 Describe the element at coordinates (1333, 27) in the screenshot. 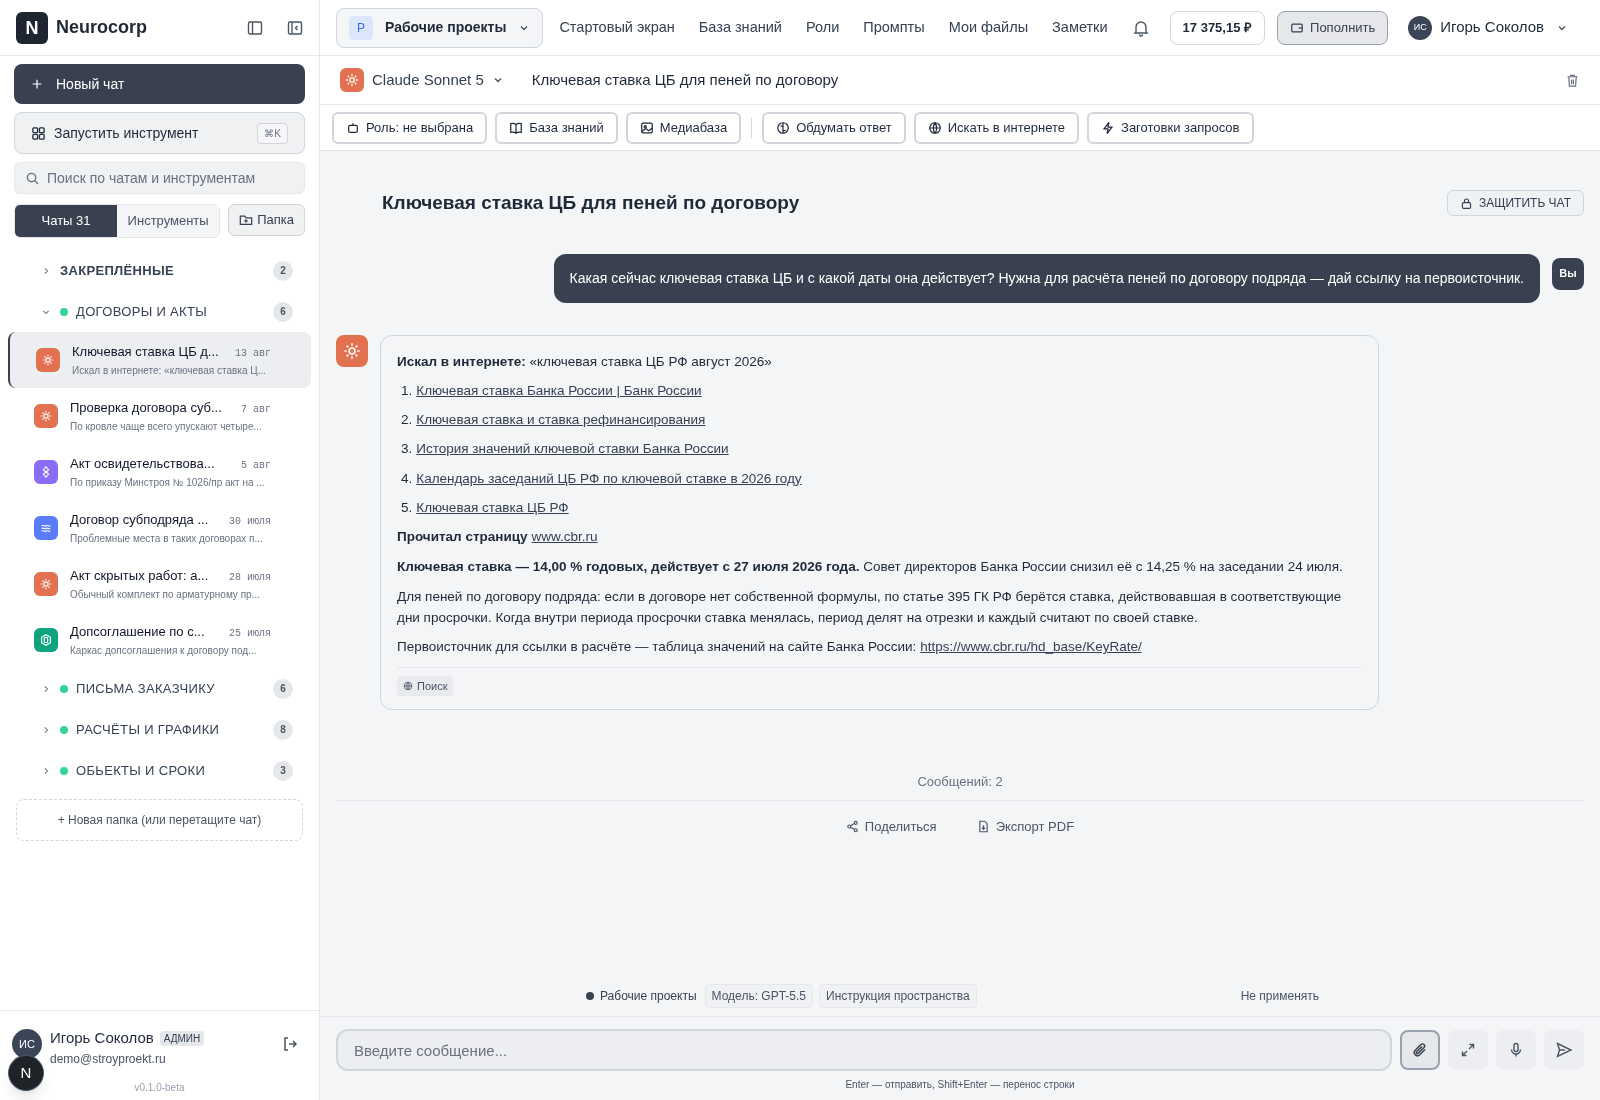

I see `top-up-button: Пополнить` at that location.